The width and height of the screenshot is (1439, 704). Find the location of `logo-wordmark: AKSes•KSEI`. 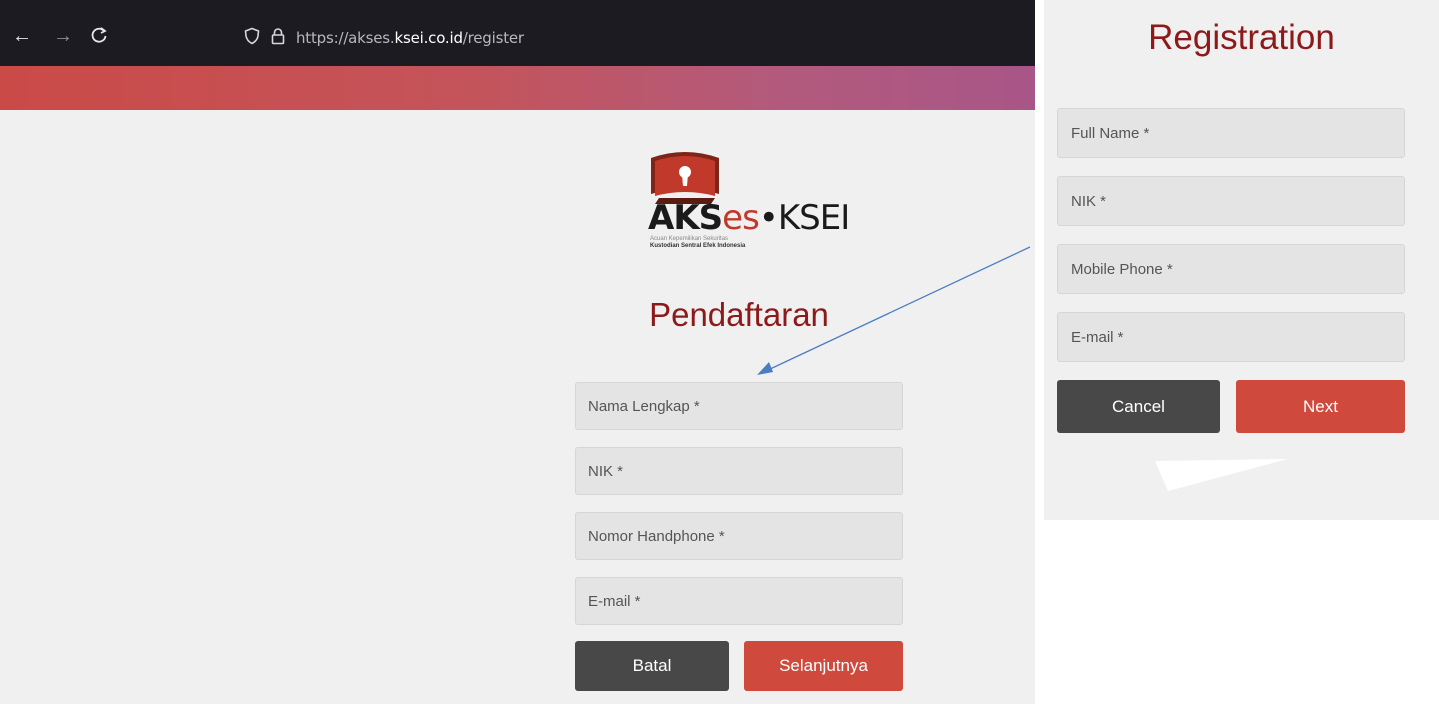

logo-wordmark: AKSes•KSEI is located at coordinates (749, 218).